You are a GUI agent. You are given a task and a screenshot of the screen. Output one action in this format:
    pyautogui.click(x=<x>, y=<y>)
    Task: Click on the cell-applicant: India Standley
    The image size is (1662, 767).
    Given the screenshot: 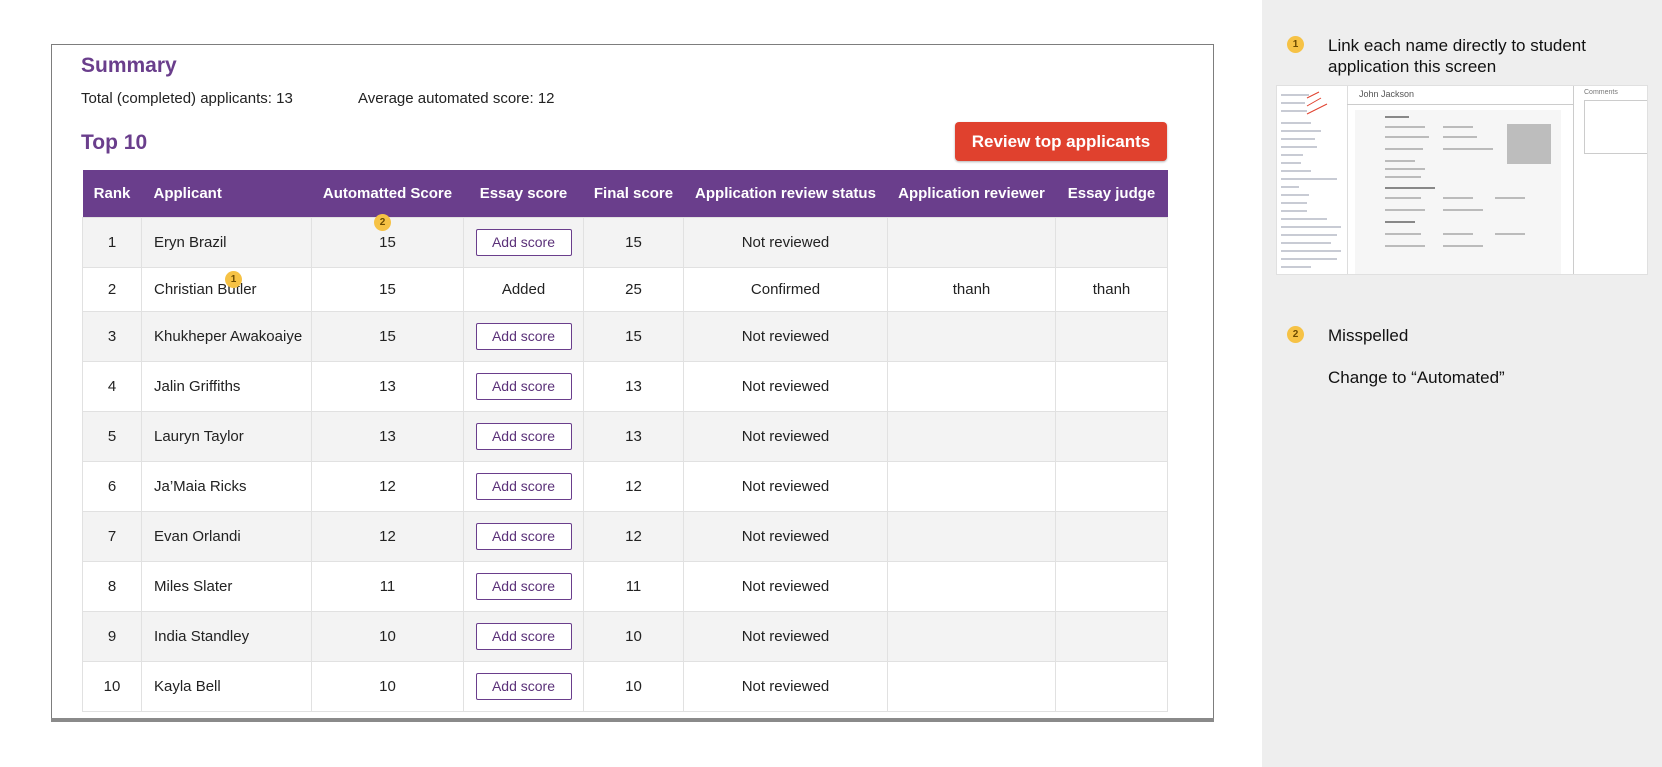 What is the action you would take?
    pyautogui.click(x=226, y=636)
    